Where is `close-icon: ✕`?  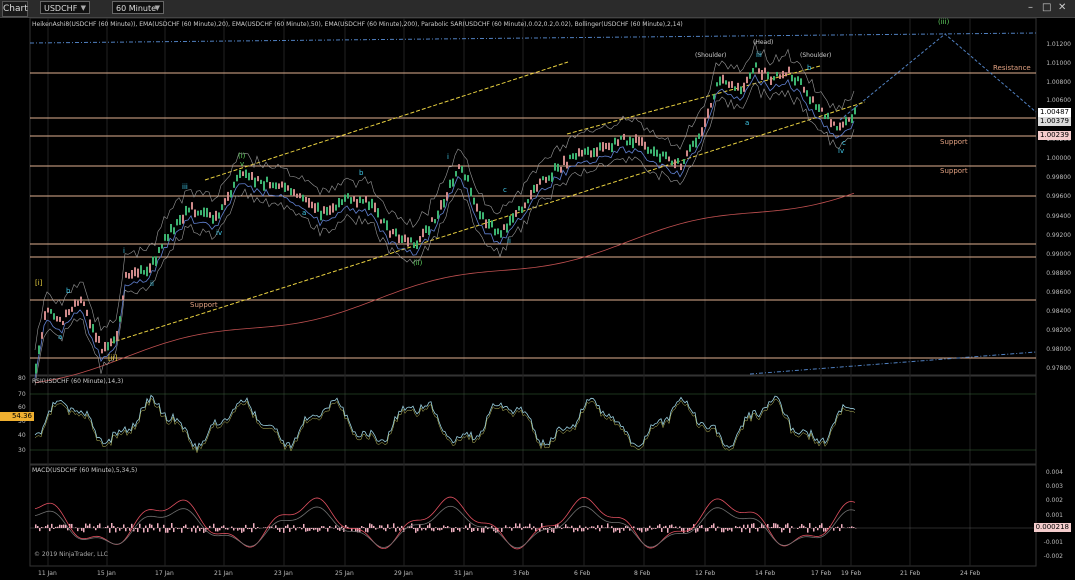
close-icon: ✕ is located at coordinates (1062, 8).